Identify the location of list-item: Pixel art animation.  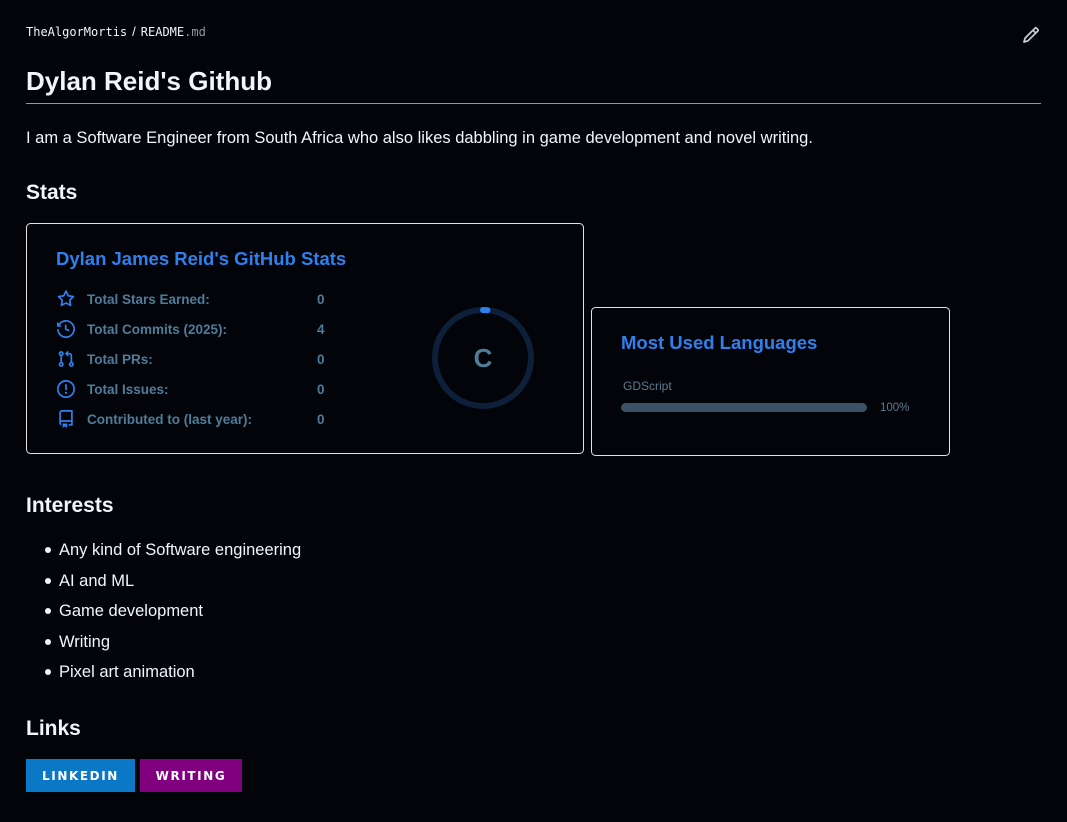
(163, 674).